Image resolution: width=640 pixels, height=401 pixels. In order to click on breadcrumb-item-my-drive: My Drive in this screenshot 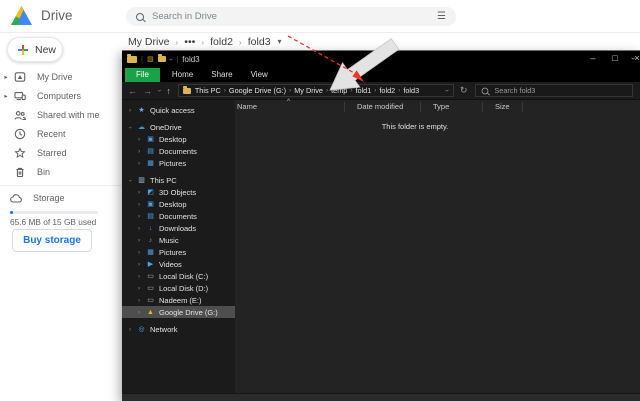, I will do `click(148, 42)`.